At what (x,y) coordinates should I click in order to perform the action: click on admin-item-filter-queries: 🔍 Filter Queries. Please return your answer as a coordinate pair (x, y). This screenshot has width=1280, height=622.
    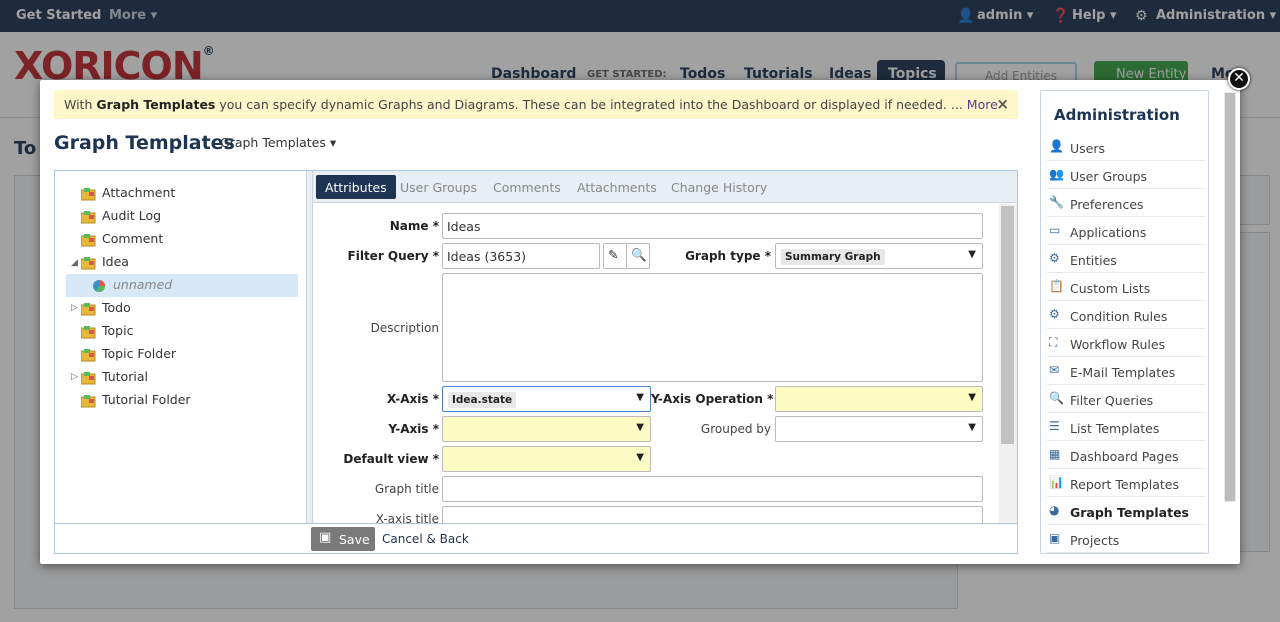
    Looking at the image, I should click on (1126, 399).